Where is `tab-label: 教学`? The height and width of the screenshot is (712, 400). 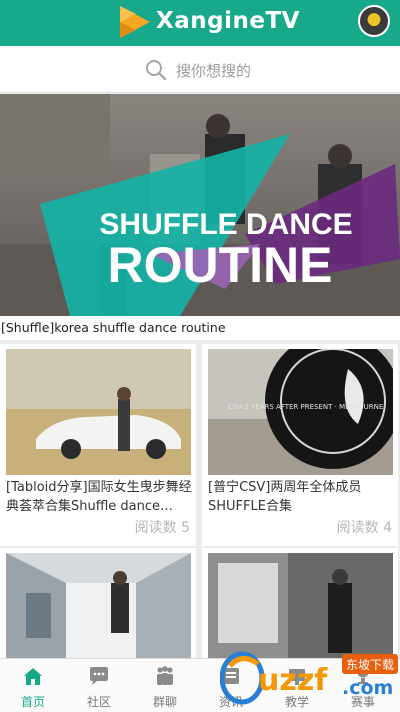
tab-label: 教学 is located at coordinates (296, 702).